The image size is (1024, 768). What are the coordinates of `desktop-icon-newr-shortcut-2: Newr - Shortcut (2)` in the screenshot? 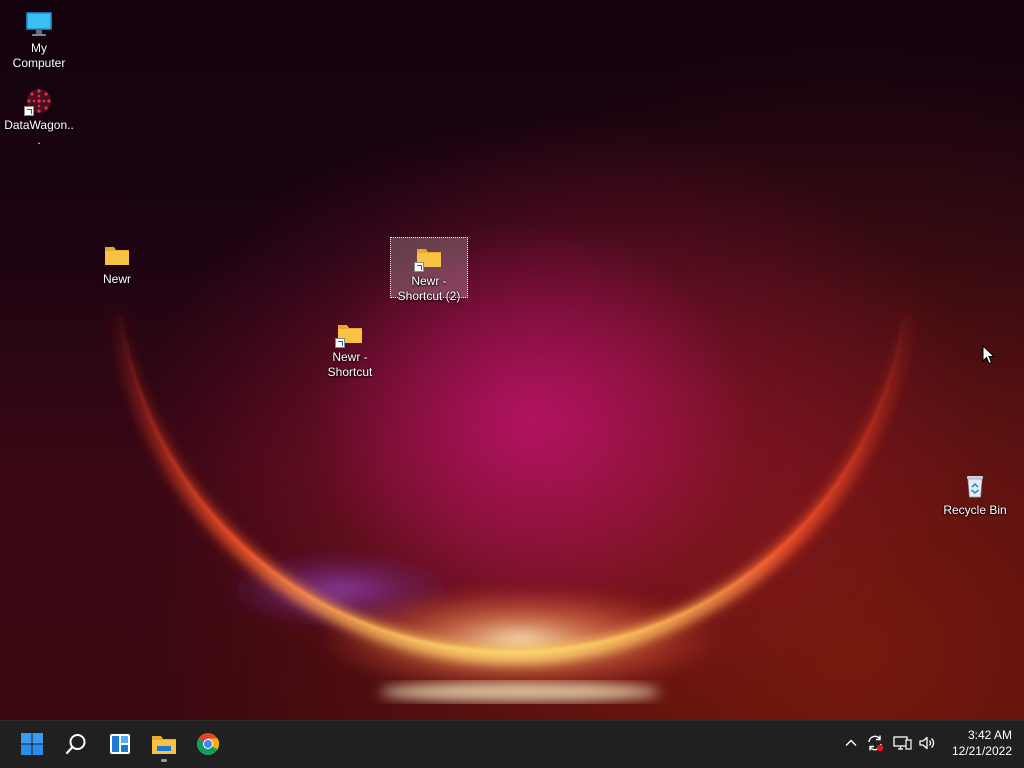 It's located at (429, 270).